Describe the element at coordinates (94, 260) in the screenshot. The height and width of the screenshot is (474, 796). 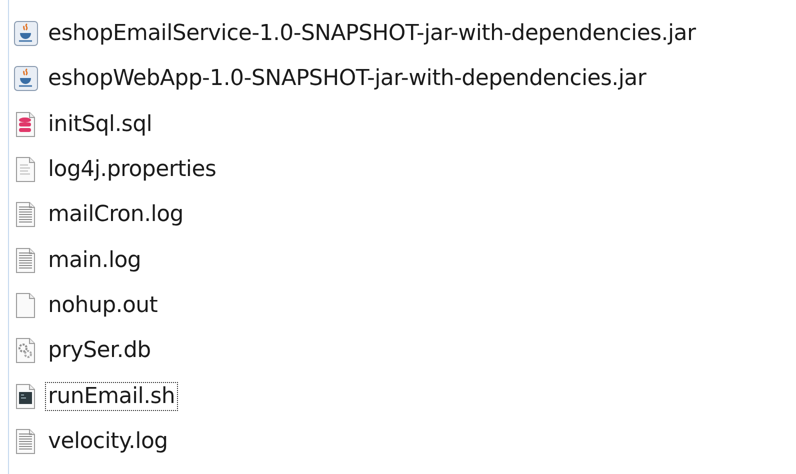
I see `file-name: main.log` at that location.